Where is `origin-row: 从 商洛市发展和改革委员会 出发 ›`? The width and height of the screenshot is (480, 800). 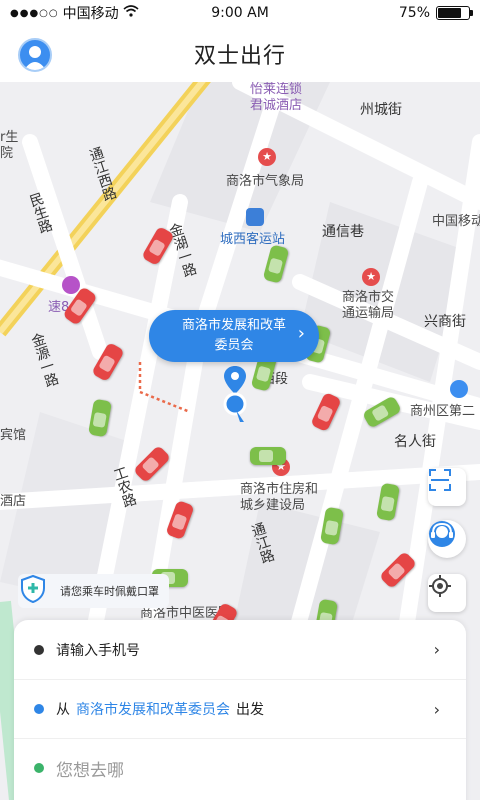
origin-row: 从 商洛市发展和改革委员会 出发 › is located at coordinates (240, 708).